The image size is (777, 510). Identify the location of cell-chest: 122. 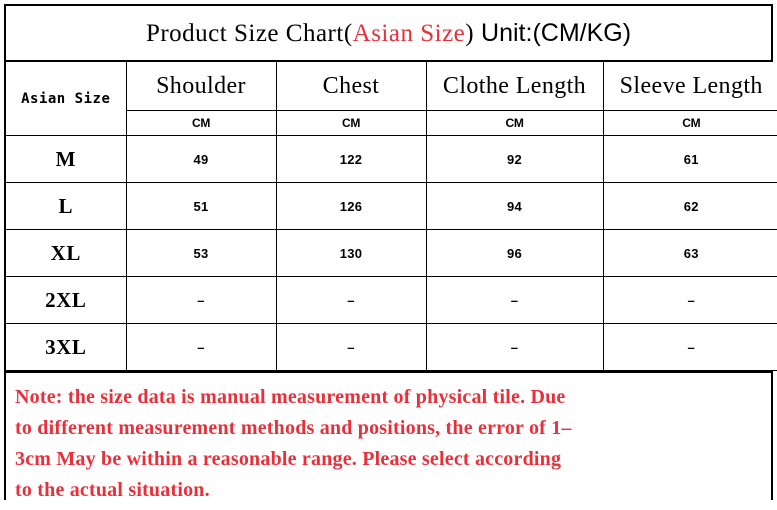
(351, 159).